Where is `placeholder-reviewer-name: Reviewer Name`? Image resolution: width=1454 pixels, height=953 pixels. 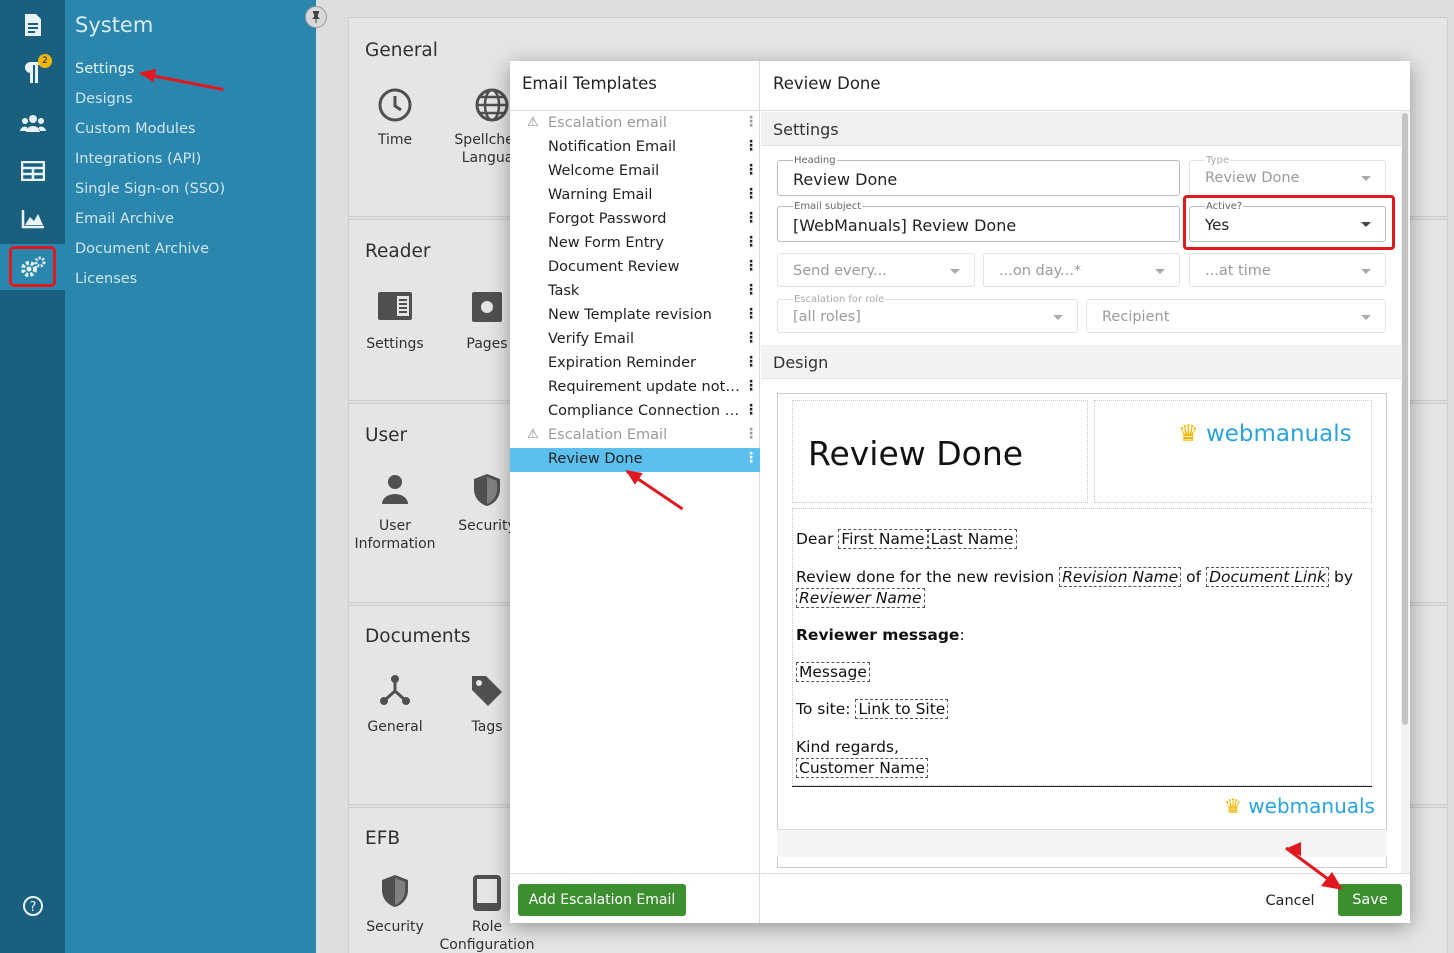
placeholder-reviewer-name: Reviewer Name is located at coordinates (860, 598).